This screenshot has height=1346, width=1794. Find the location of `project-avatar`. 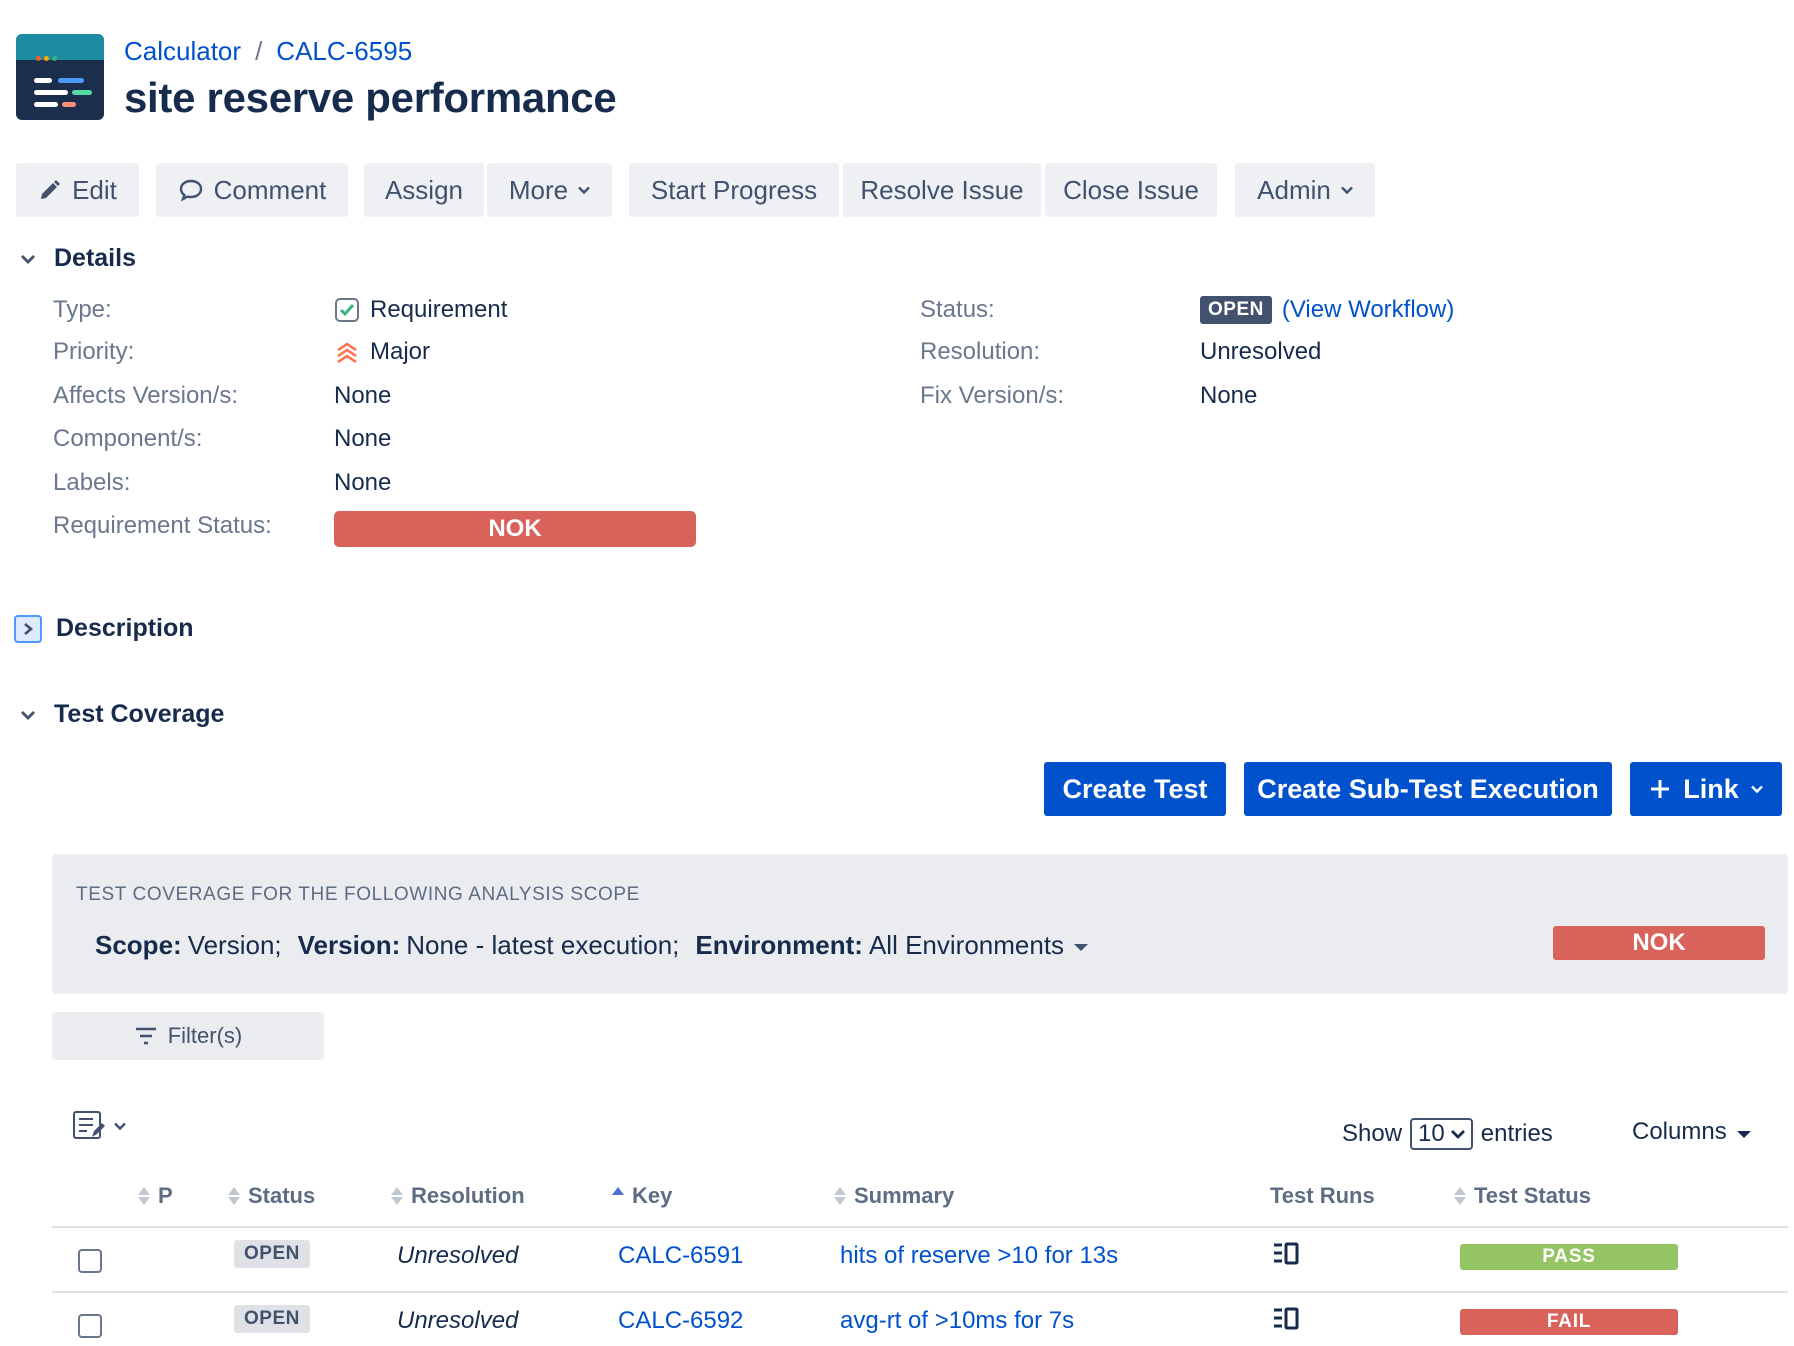

project-avatar is located at coordinates (60, 77).